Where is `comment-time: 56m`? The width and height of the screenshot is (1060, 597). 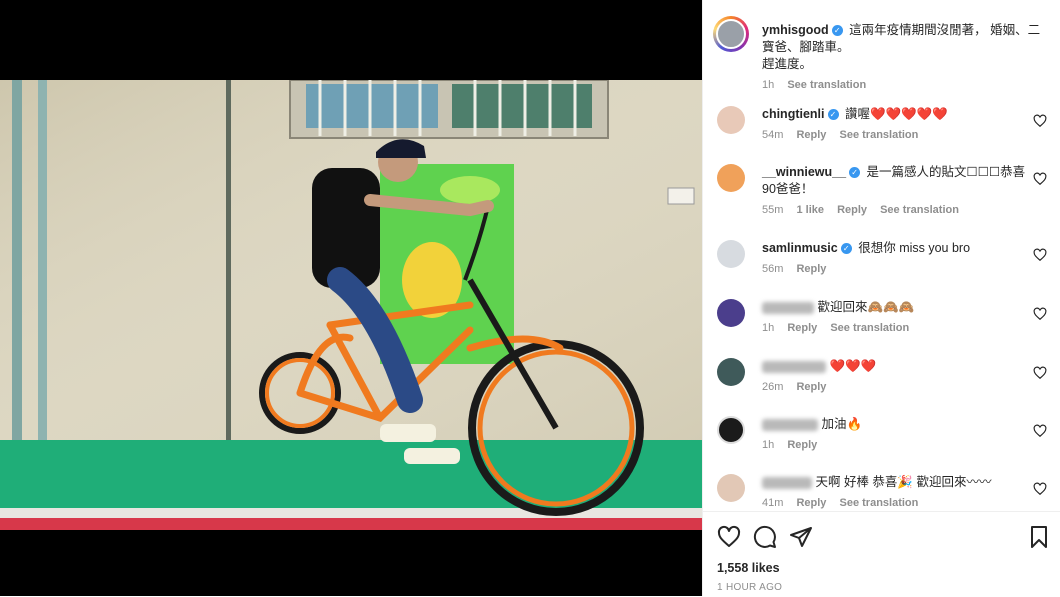 comment-time: 56m is located at coordinates (772, 269).